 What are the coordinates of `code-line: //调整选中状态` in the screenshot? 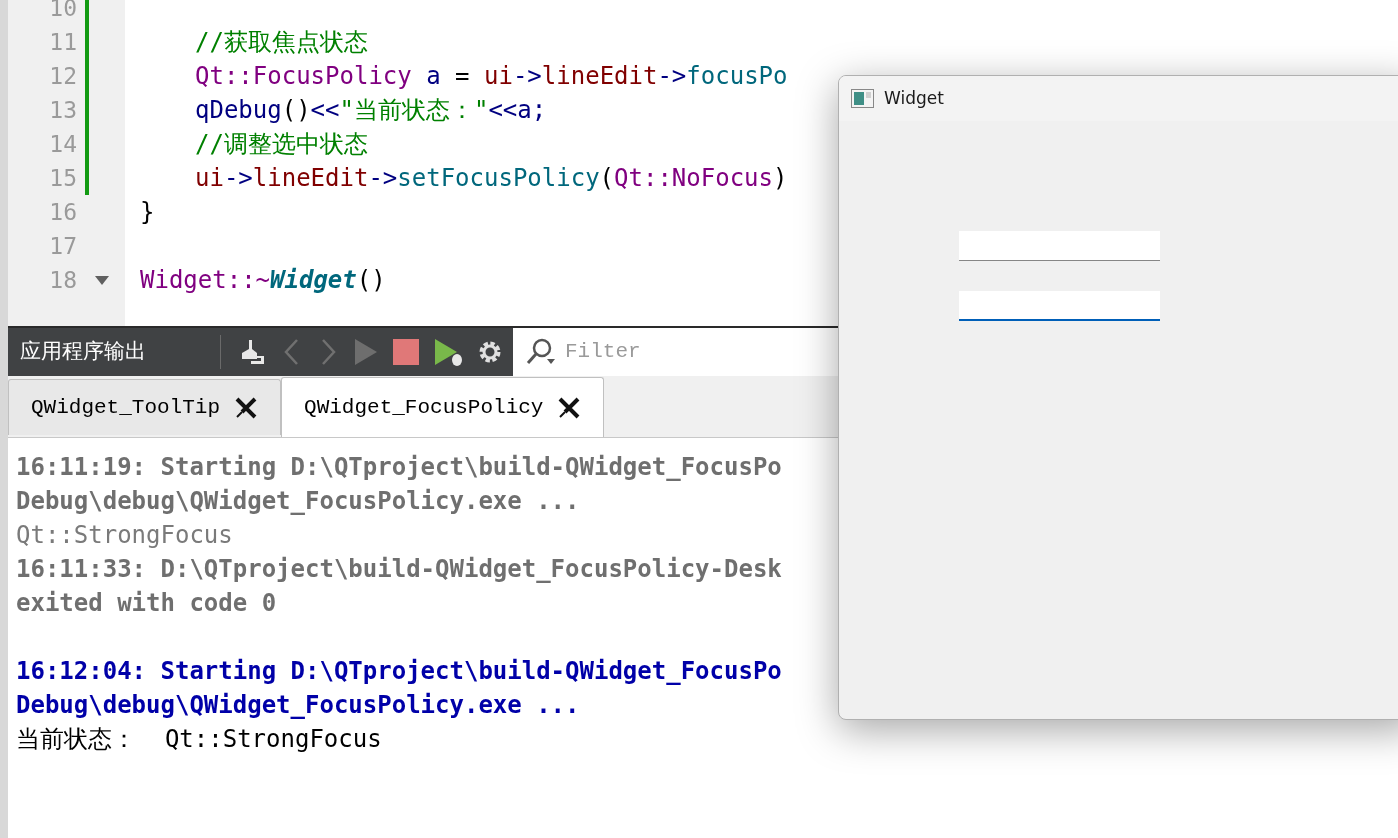 It's located at (281, 144).